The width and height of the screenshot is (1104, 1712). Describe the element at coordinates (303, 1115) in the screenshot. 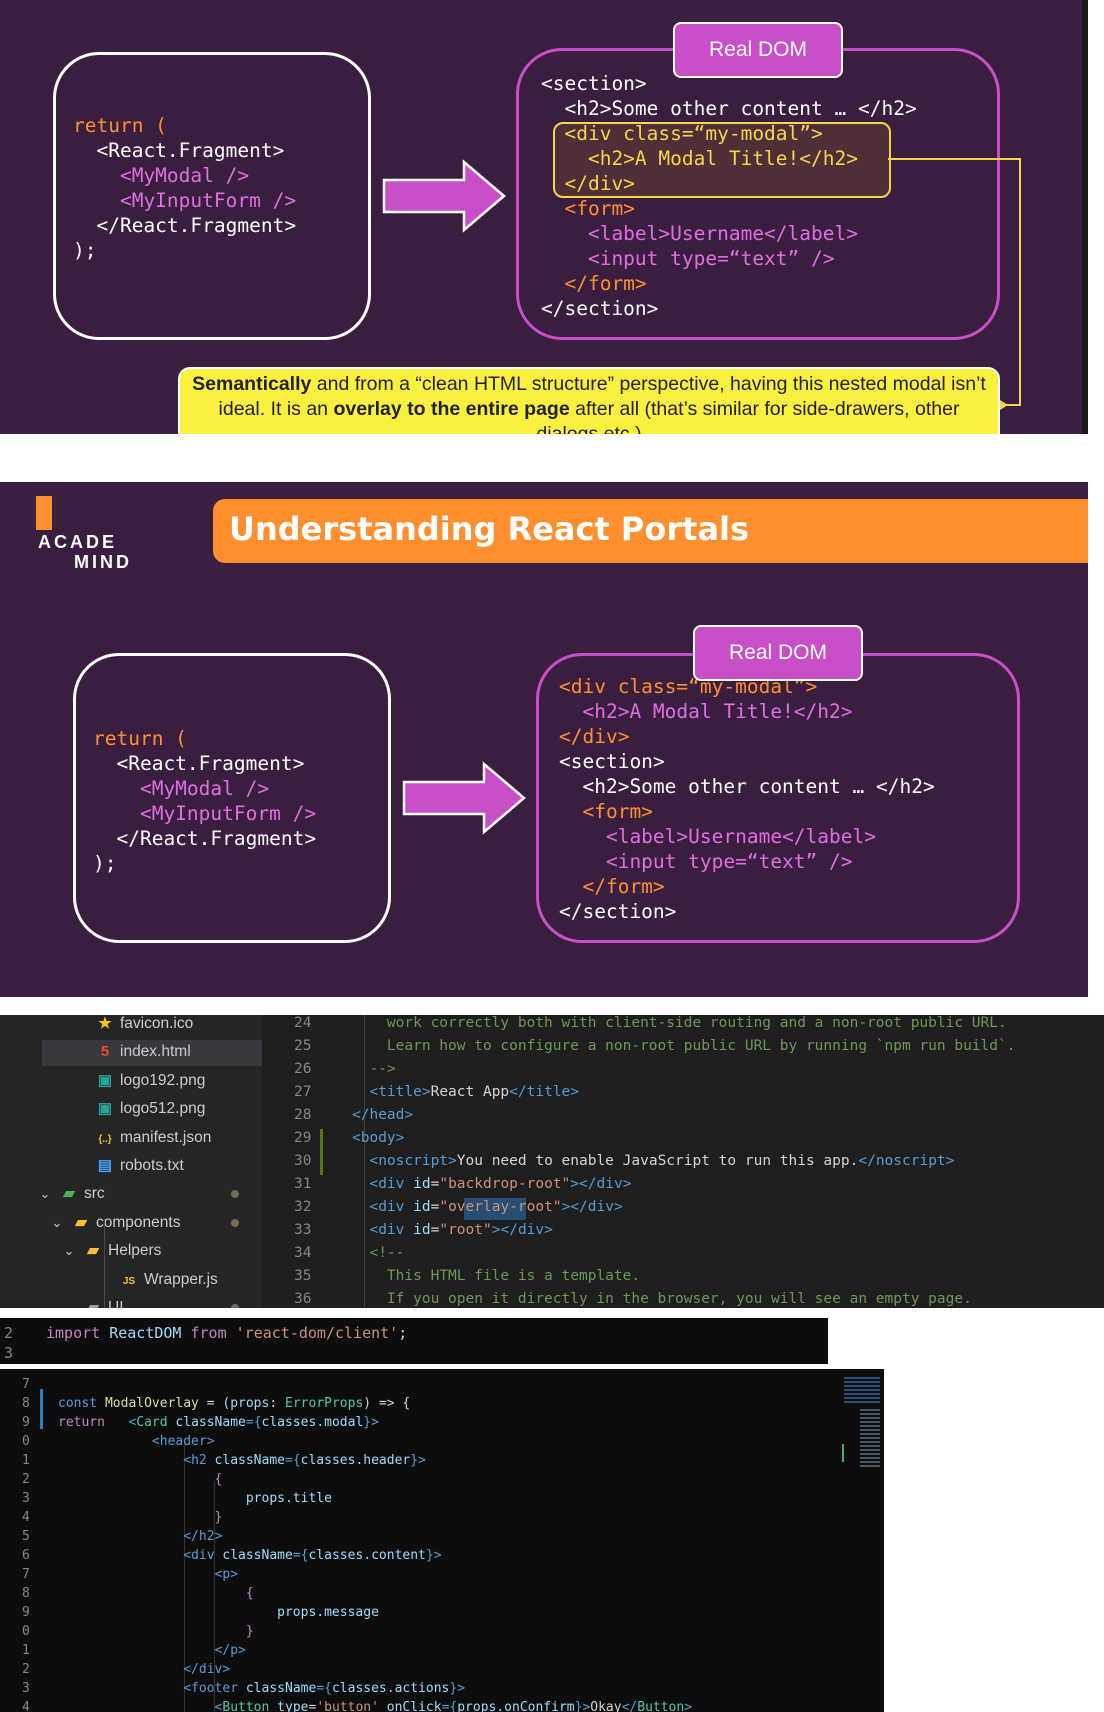

I see `line-number: 28` at that location.